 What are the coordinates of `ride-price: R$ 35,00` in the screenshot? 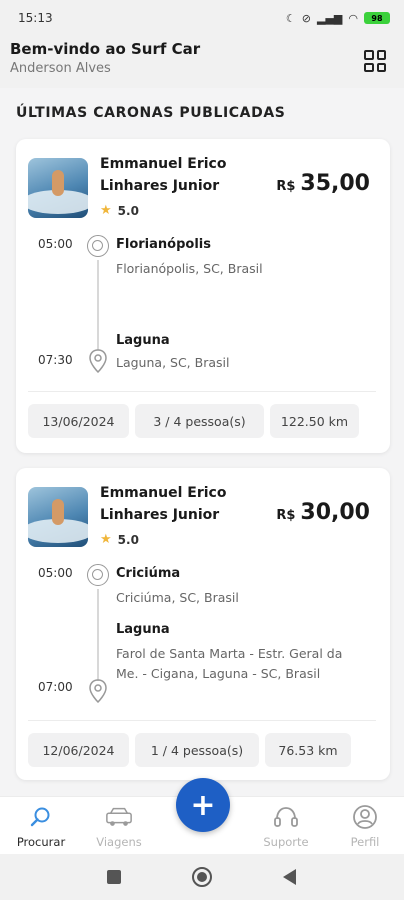 It's located at (323, 183).